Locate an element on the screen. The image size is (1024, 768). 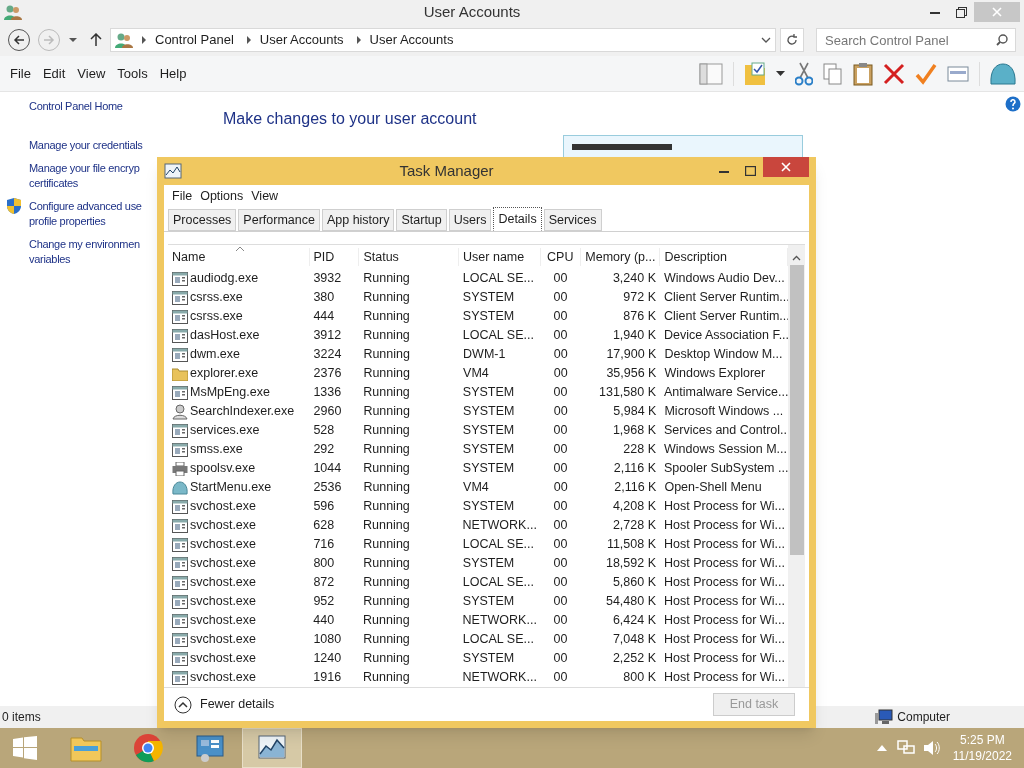
control-panel-icon is located at coordinates (210, 748).